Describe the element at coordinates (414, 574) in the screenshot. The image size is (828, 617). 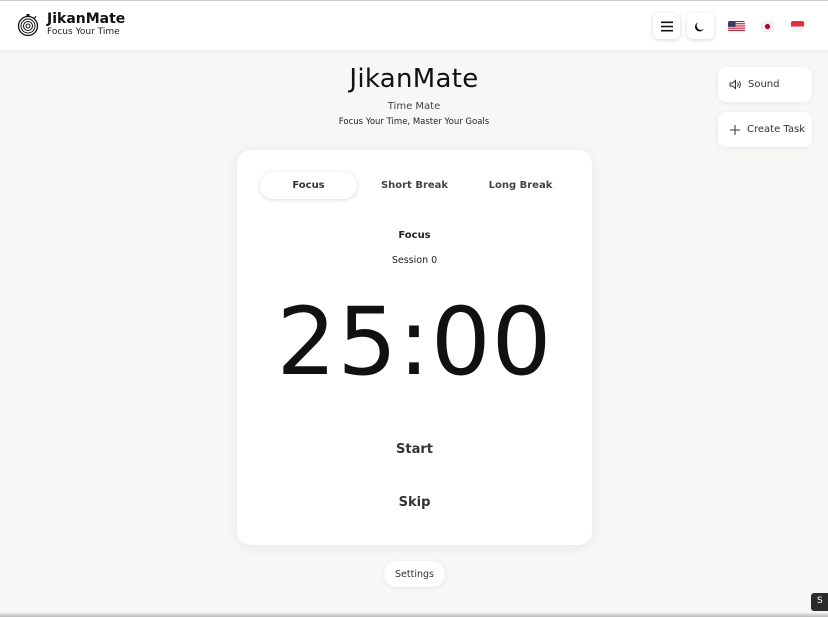
I see `settings-button: Settings` at that location.